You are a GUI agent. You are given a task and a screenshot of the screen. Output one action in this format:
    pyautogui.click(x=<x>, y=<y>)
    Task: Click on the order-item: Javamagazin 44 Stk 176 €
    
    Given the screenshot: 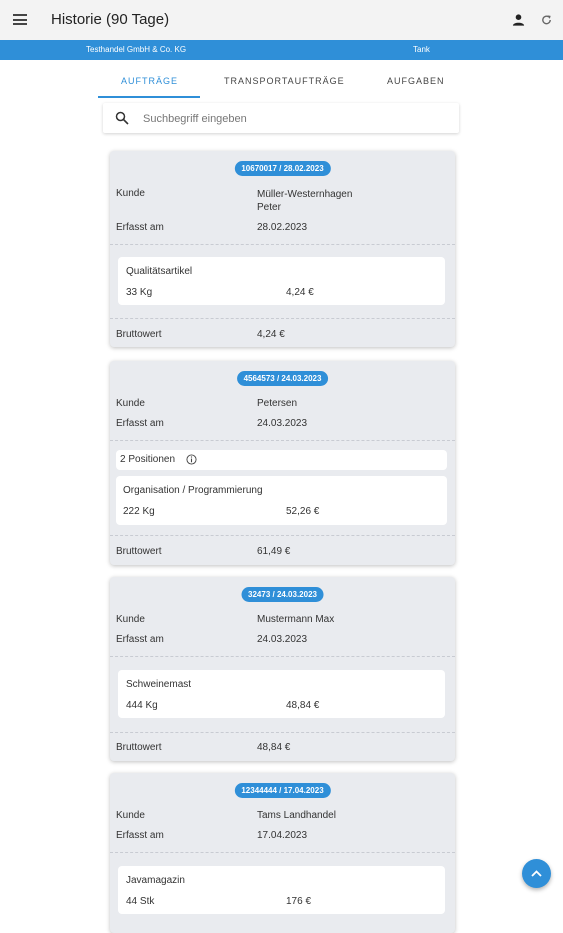 What is the action you would take?
    pyautogui.click(x=281, y=890)
    